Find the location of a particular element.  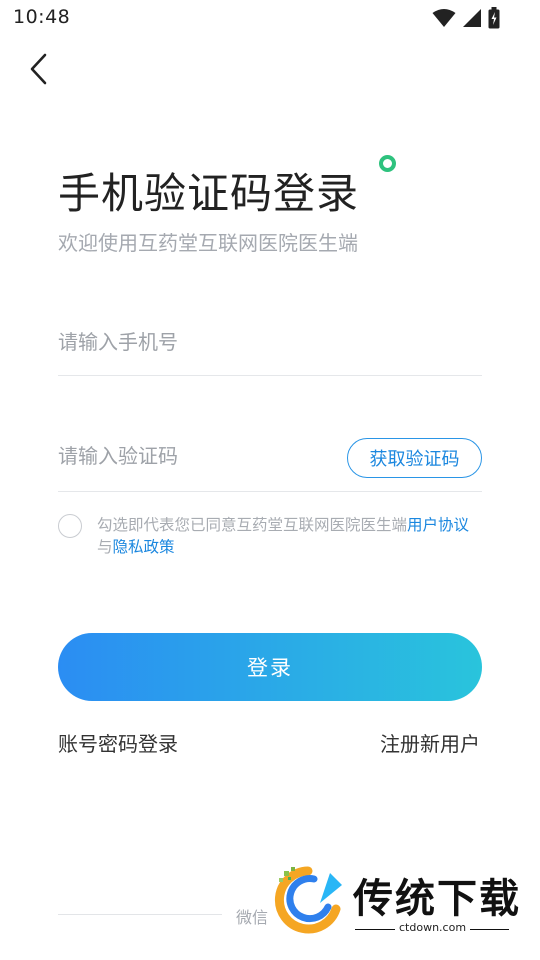

code-field-row: 获取验证码 is located at coordinates (270, 464).